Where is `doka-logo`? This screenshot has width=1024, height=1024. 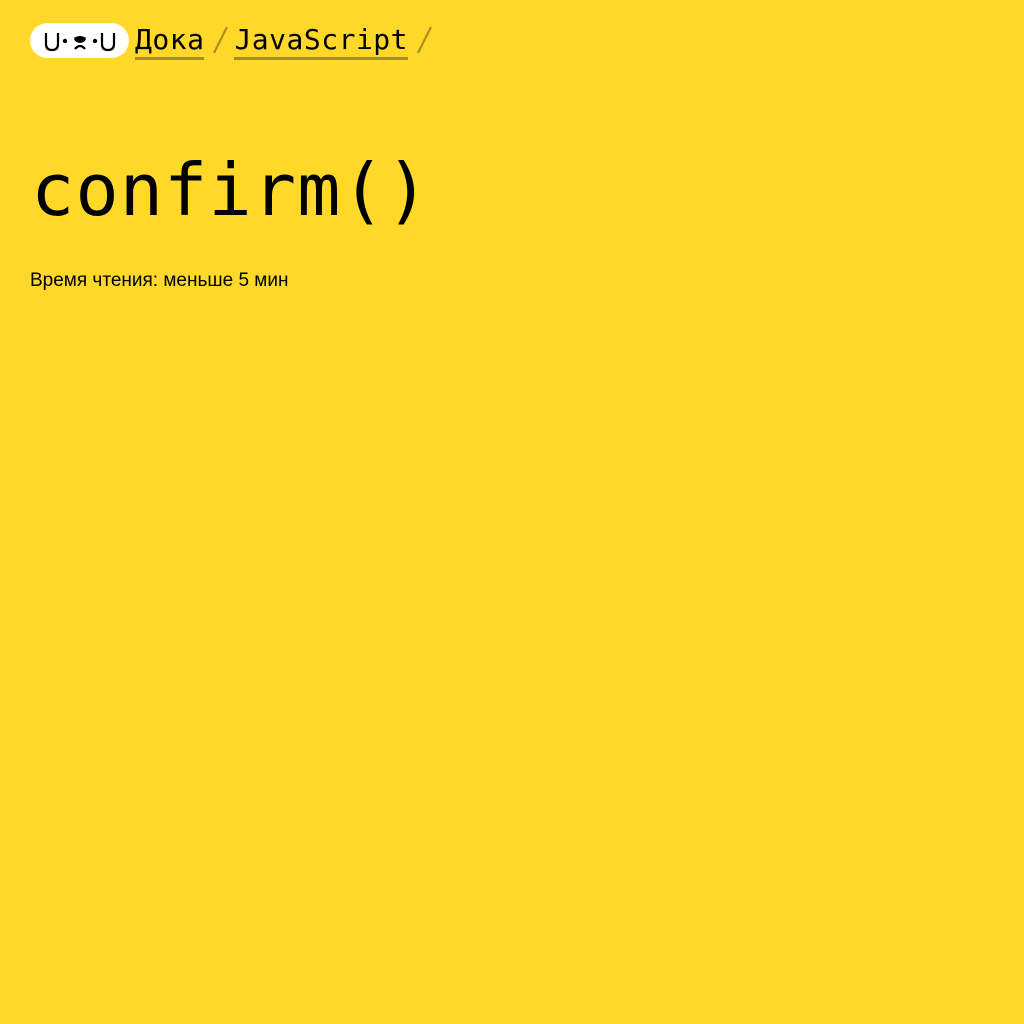 doka-logo is located at coordinates (79, 40).